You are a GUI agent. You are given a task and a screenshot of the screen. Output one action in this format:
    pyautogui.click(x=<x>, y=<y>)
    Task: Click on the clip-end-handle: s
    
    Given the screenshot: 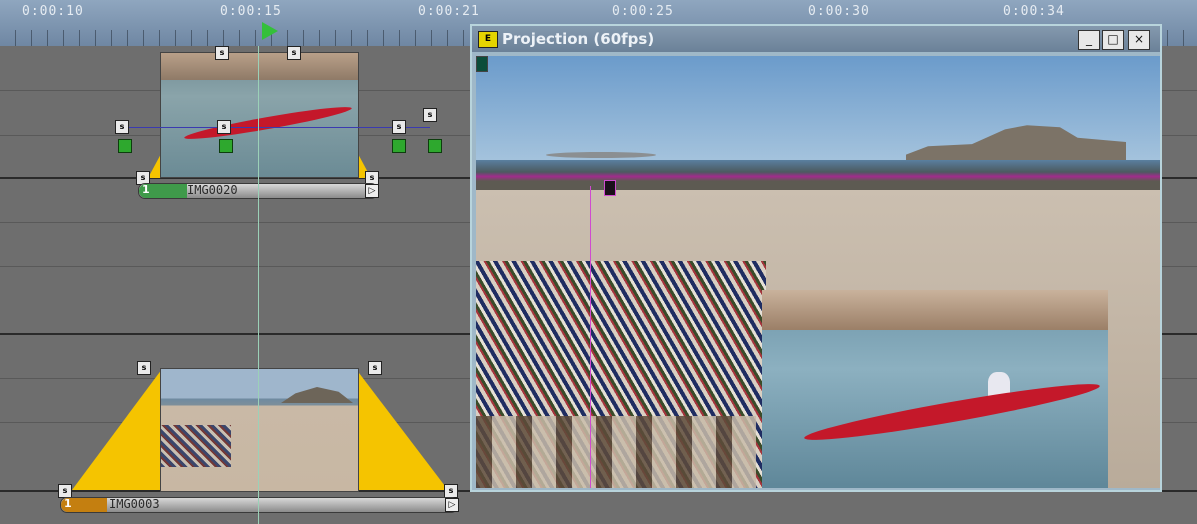 What is the action you would take?
    pyautogui.click(x=451, y=491)
    